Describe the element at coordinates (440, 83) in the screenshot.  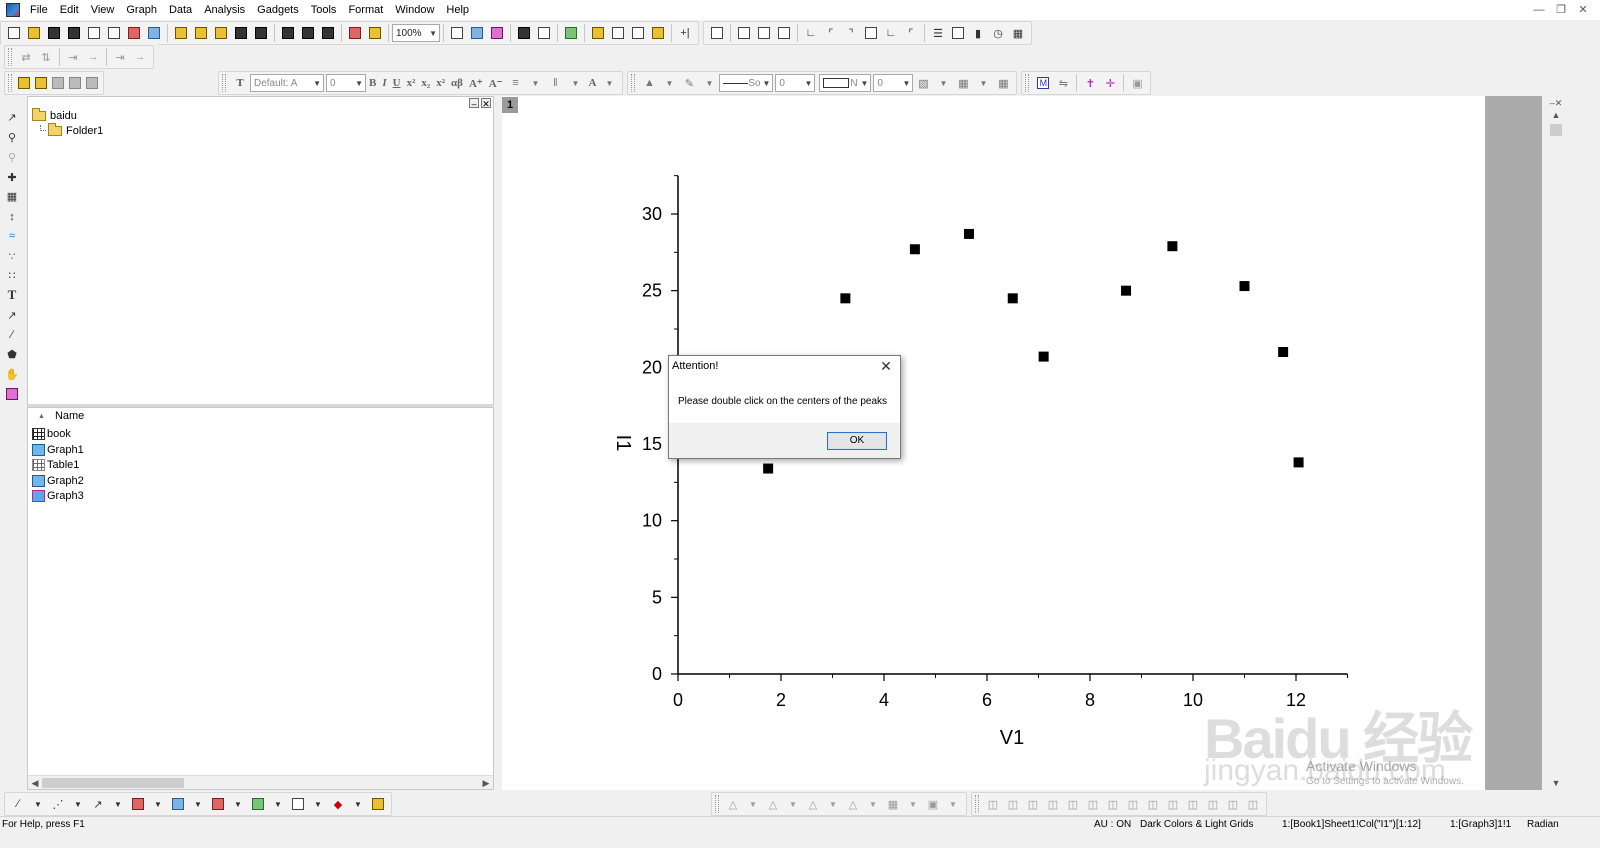
I see `supersubscript-icon: x²` at that location.